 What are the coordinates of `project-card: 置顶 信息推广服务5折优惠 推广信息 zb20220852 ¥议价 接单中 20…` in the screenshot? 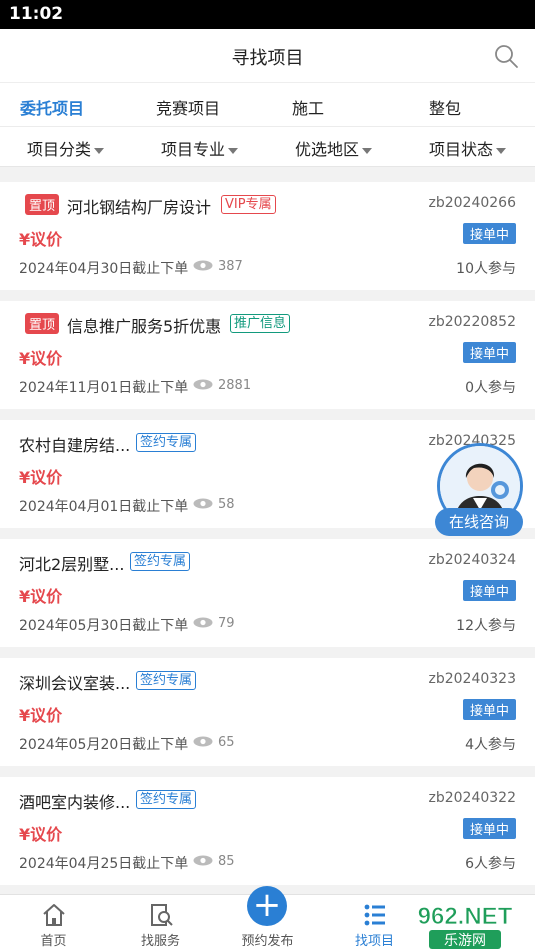 It's located at (267, 355).